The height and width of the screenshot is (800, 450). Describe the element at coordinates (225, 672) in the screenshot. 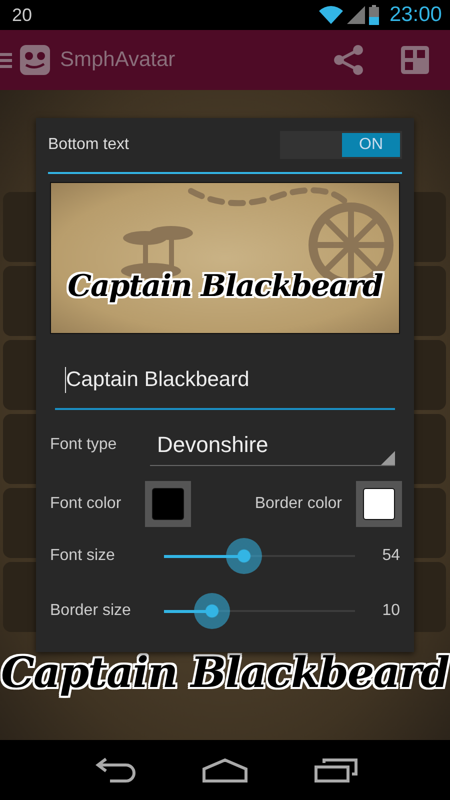

I see `avatar-caption: Captain Blackbeard` at that location.